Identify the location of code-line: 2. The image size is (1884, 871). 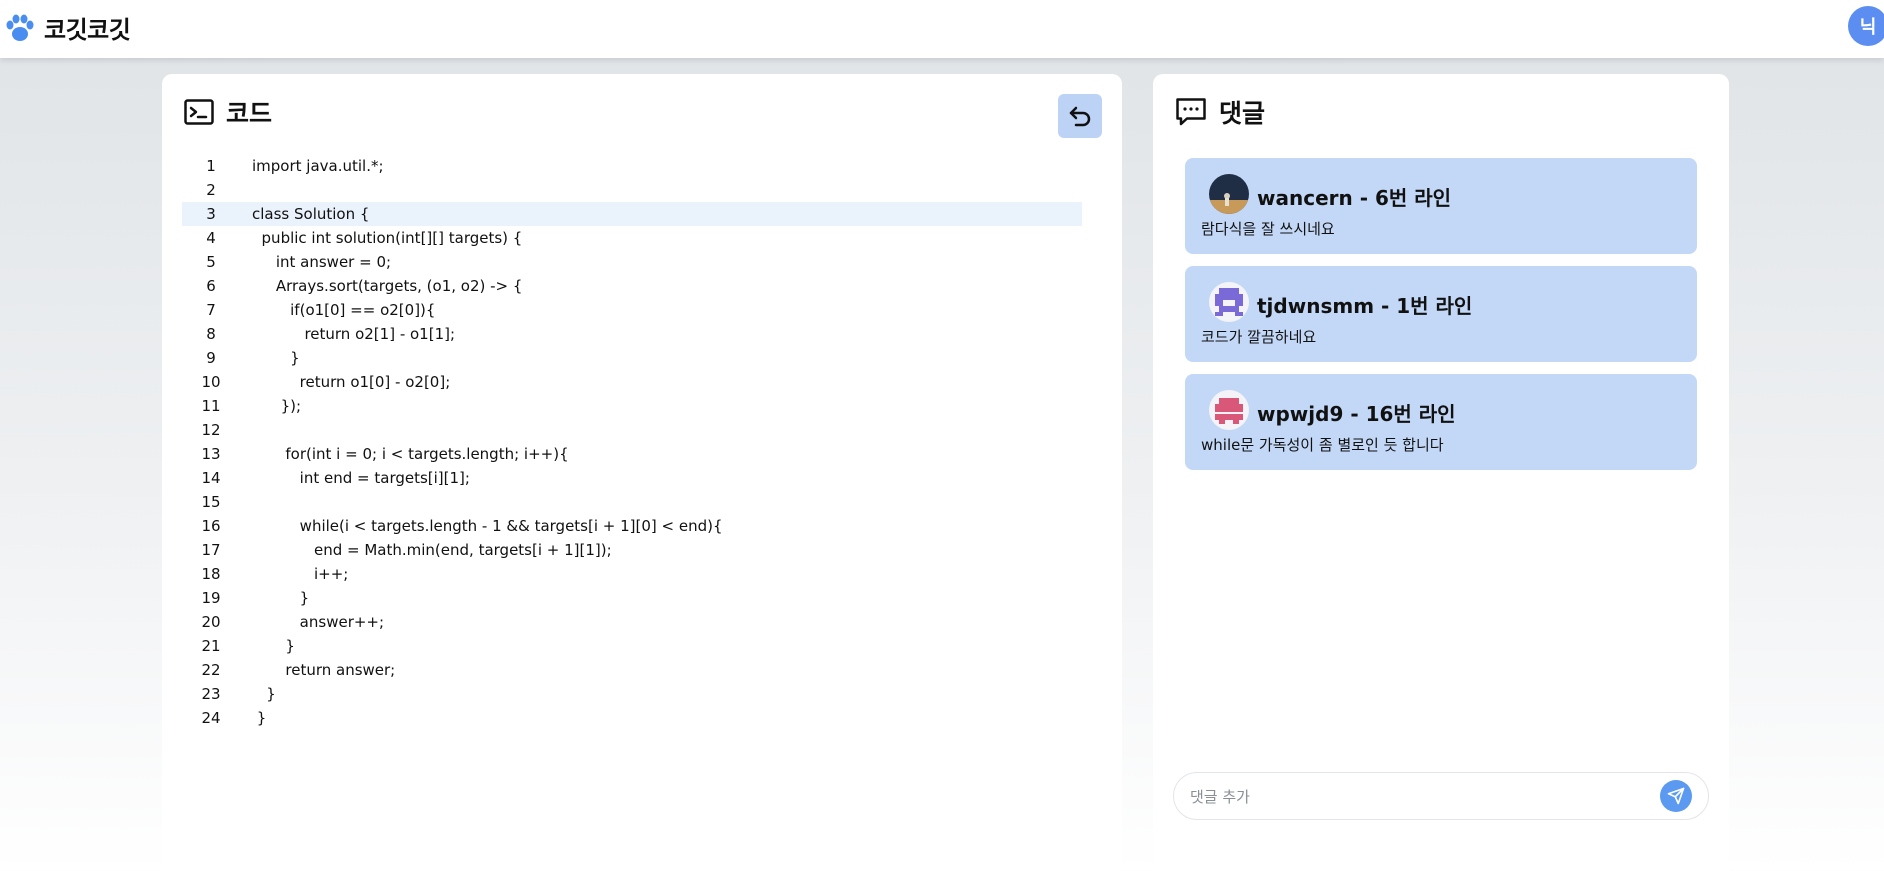
(632, 190).